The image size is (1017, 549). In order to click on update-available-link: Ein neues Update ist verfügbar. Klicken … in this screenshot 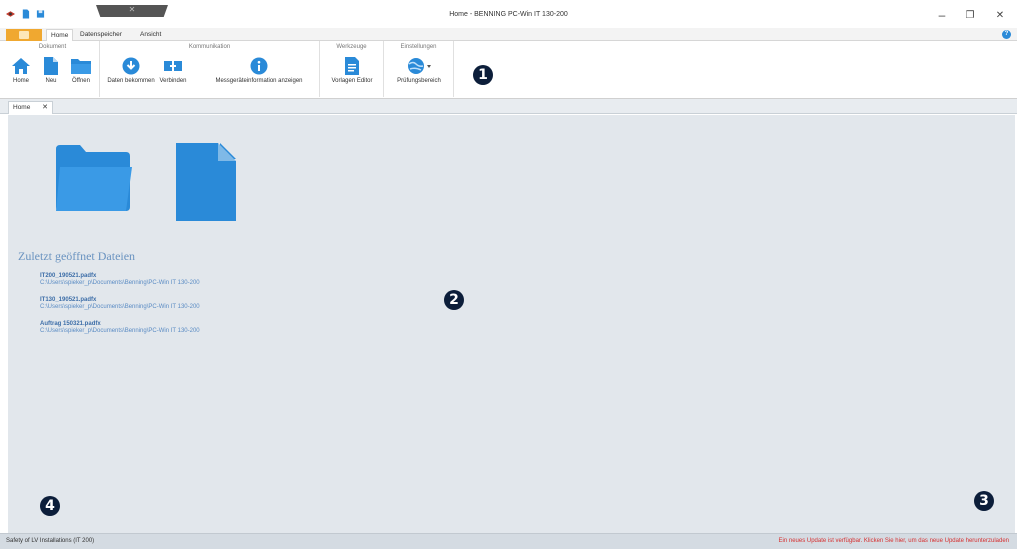, I will do `click(894, 541)`.